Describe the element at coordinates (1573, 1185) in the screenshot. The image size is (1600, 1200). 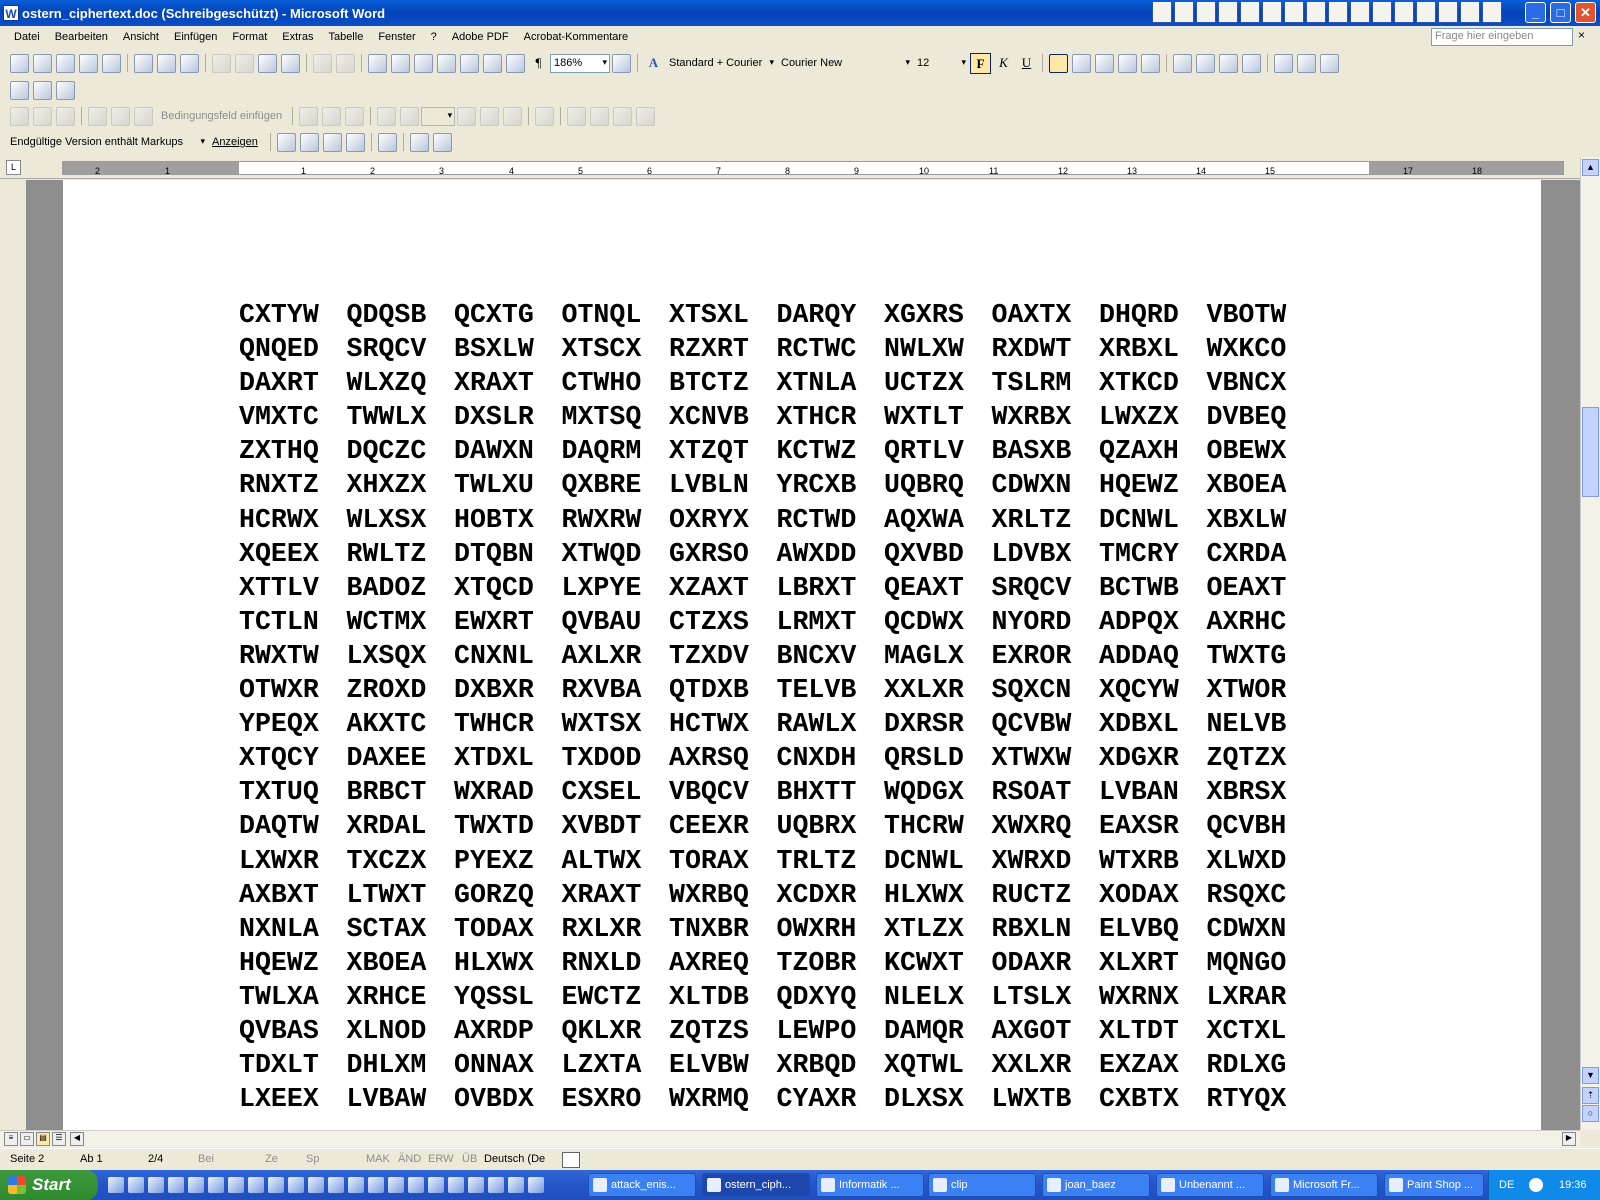
I see `clock: 19:36` at that location.